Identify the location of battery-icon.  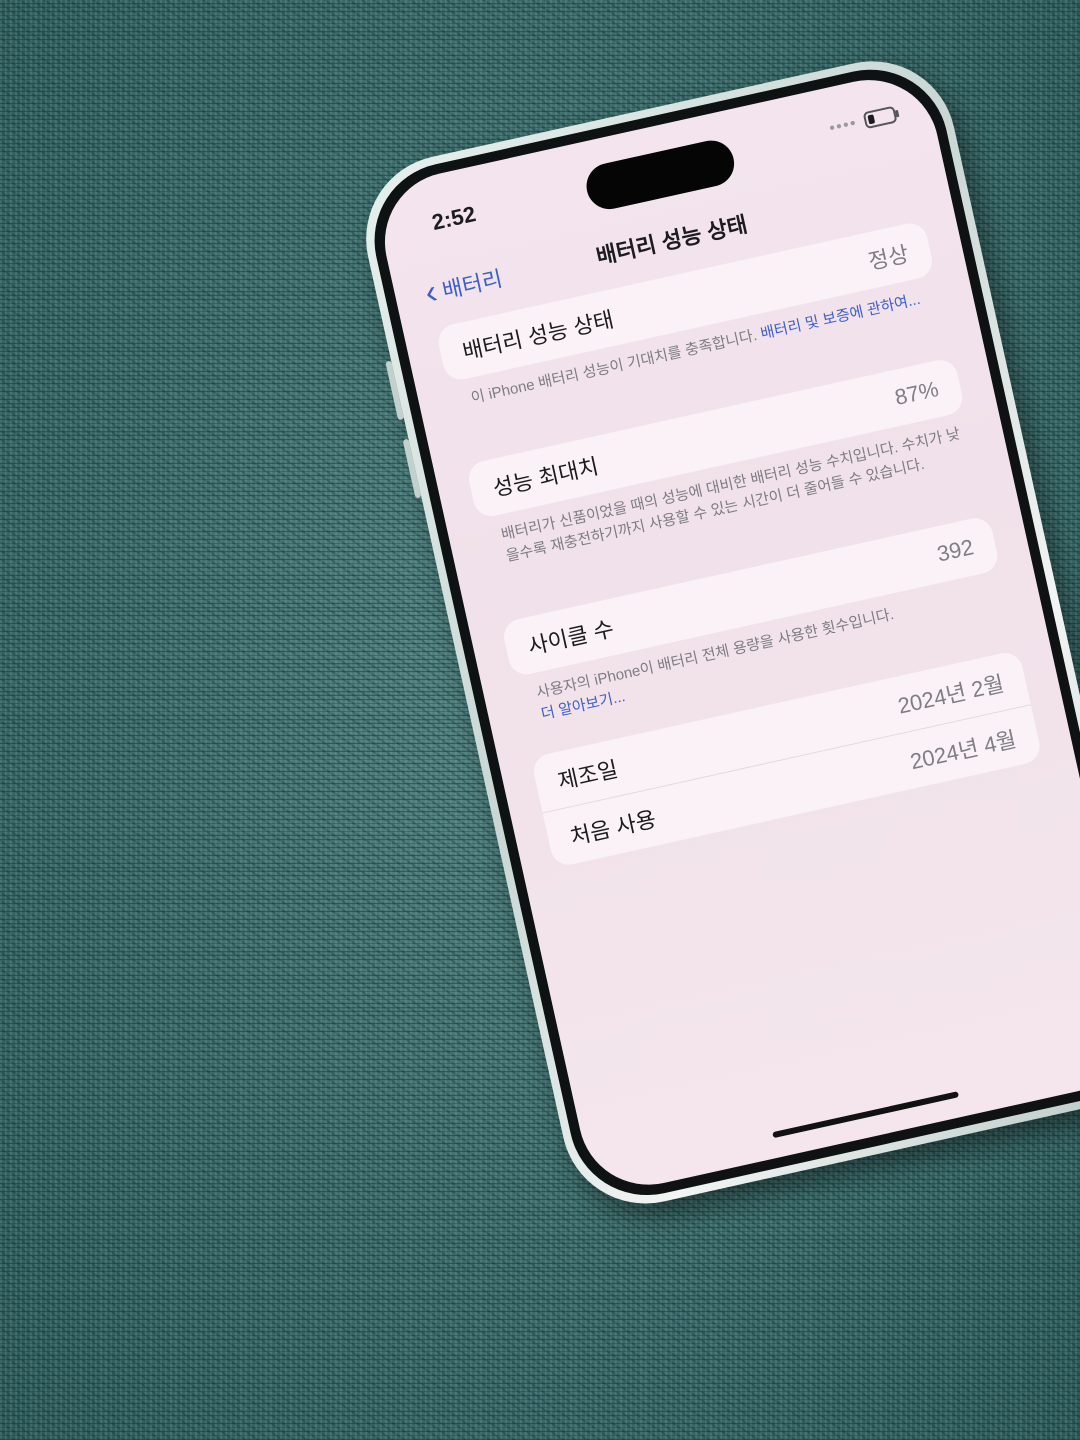
(880, 117).